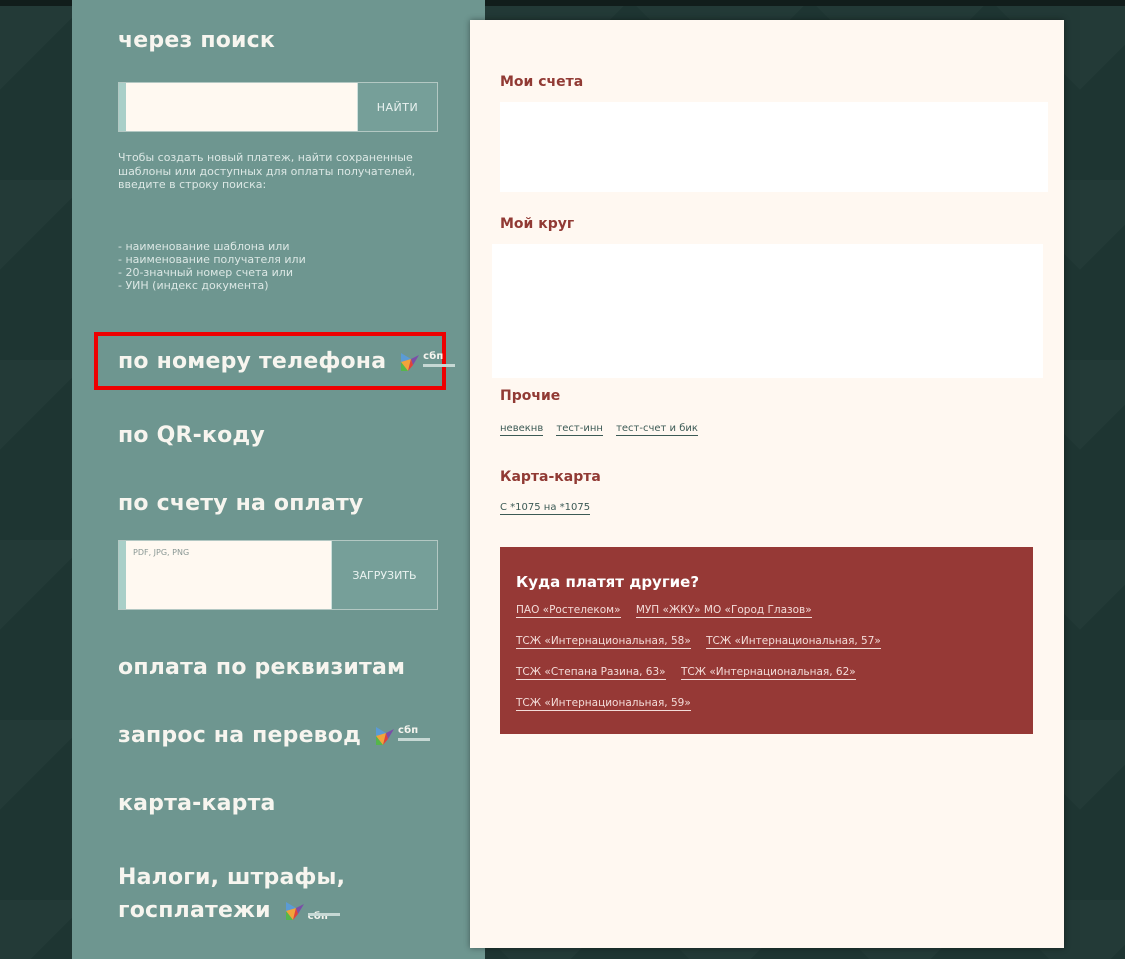  I want to click on invoice-upload-box: PDF, JPG, PNG ЗАГРУЗИТЬ, so click(278, 575).